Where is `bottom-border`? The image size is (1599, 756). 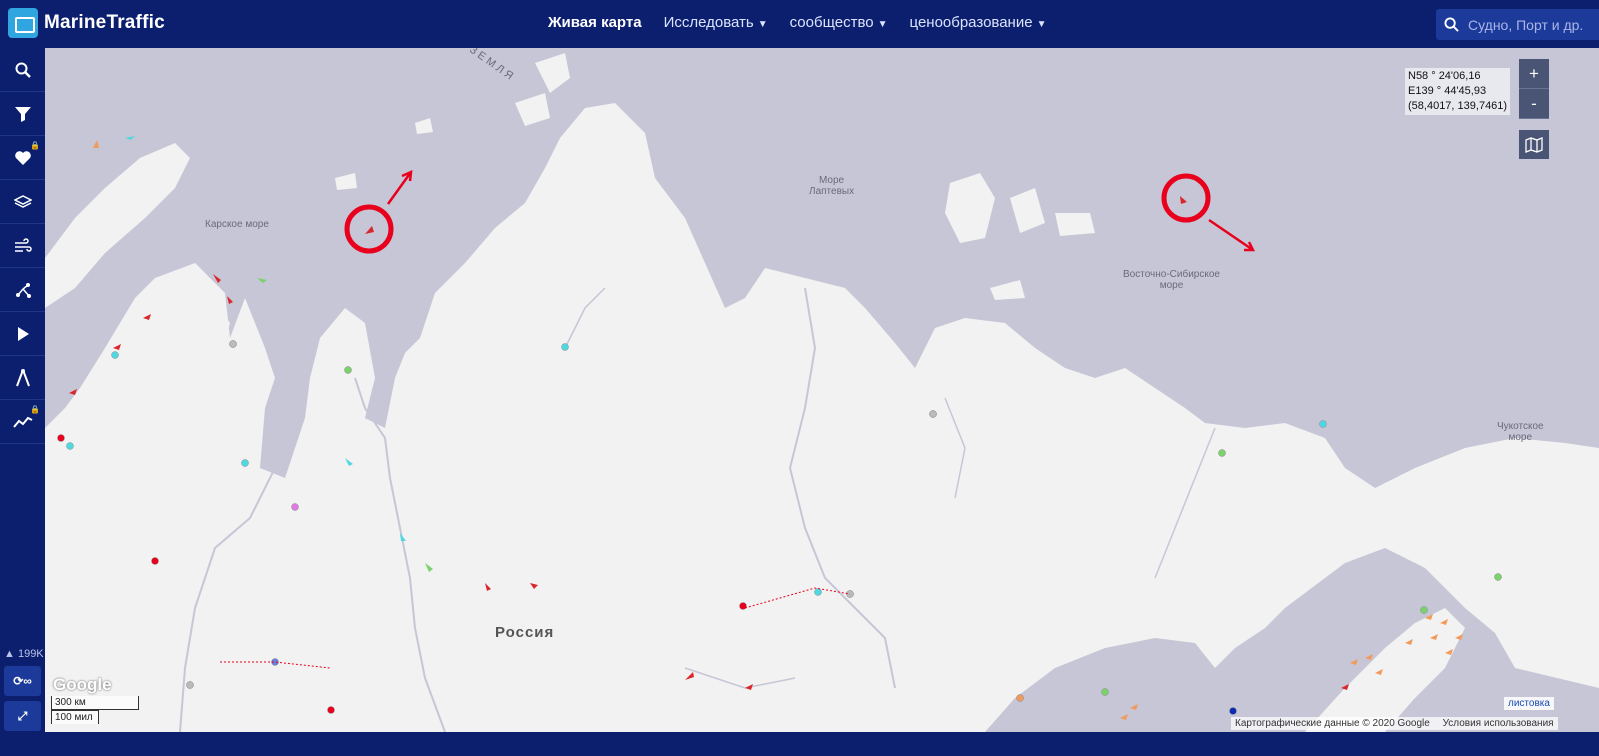 bottom-border is located at coordinates (822, 744).